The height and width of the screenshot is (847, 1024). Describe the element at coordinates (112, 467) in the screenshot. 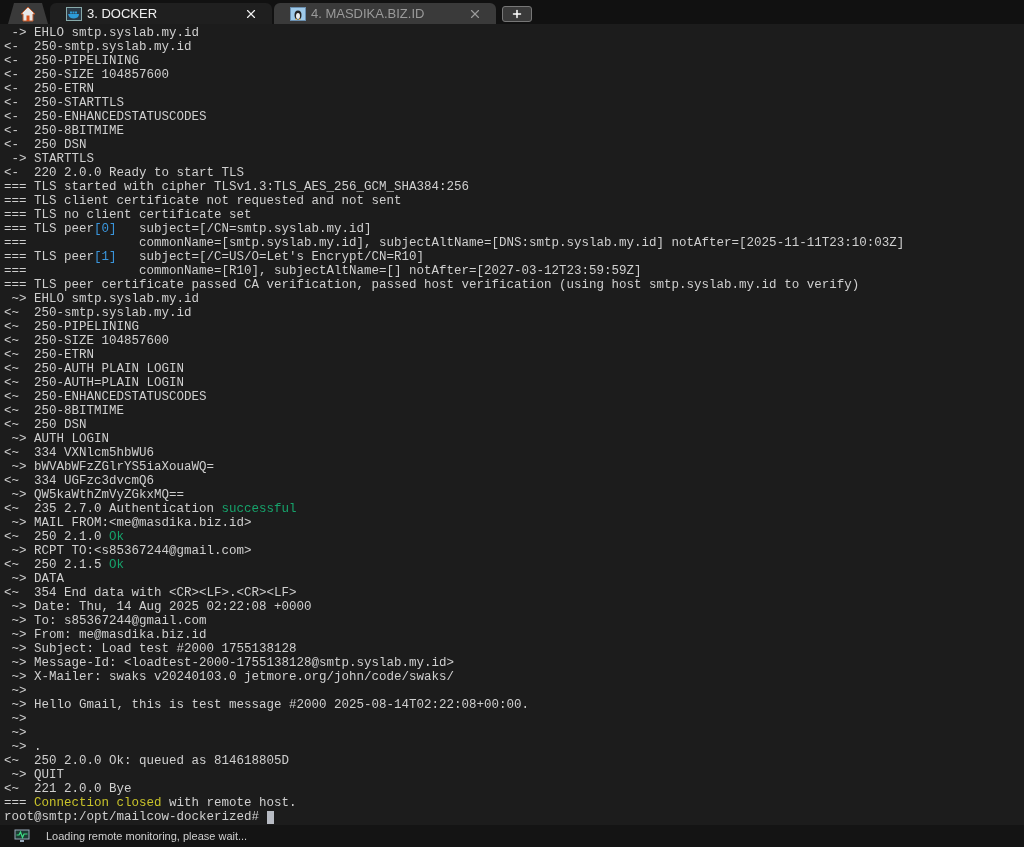

I see `terminal-line: ~> bWVAbWFzZGlrYS5iaXouaWQ=` at that location.